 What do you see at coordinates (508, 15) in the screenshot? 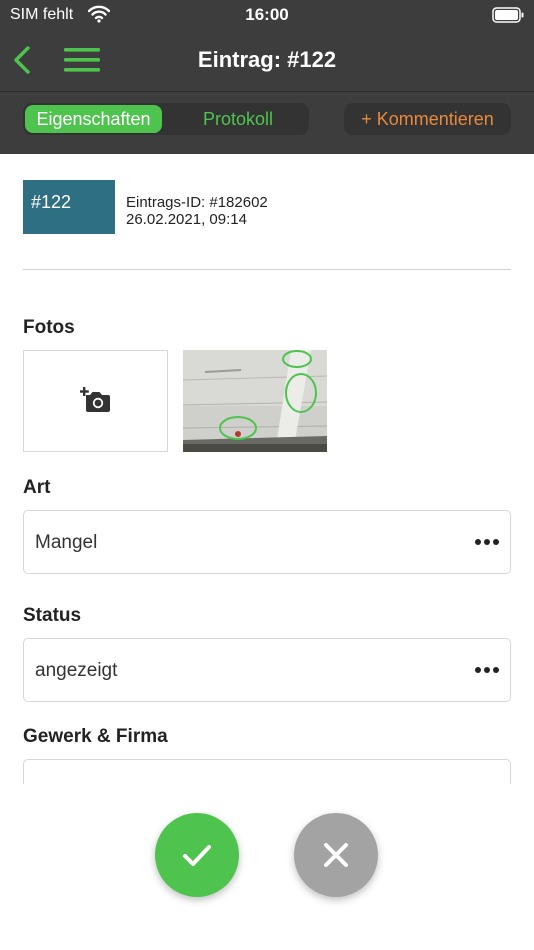
I see `battery-icon` at bounding box center [508, 15].